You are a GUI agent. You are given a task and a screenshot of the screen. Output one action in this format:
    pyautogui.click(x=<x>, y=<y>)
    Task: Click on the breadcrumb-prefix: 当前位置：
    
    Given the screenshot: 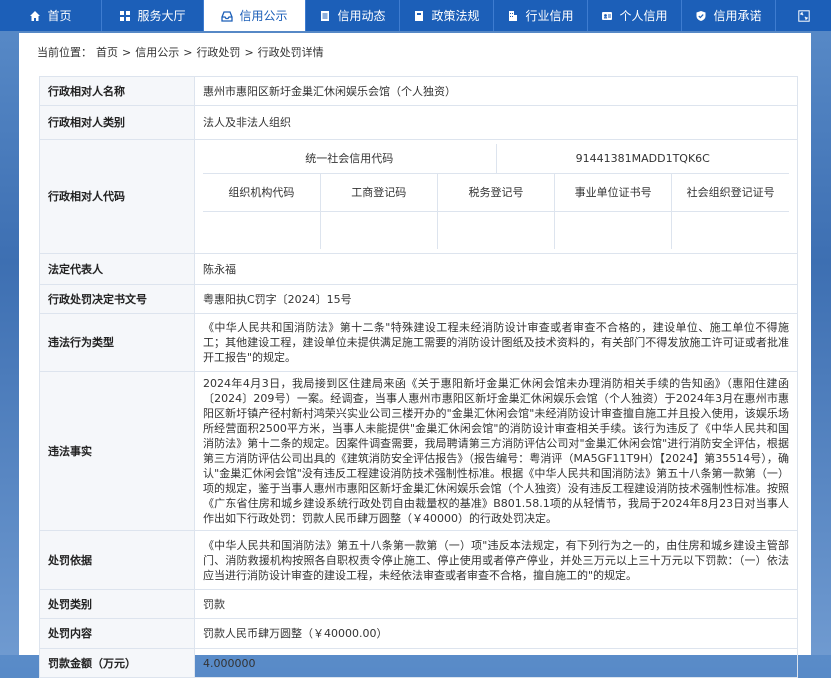 What is the action you would take?
    pyautogui.click(x=64, y=52)
    